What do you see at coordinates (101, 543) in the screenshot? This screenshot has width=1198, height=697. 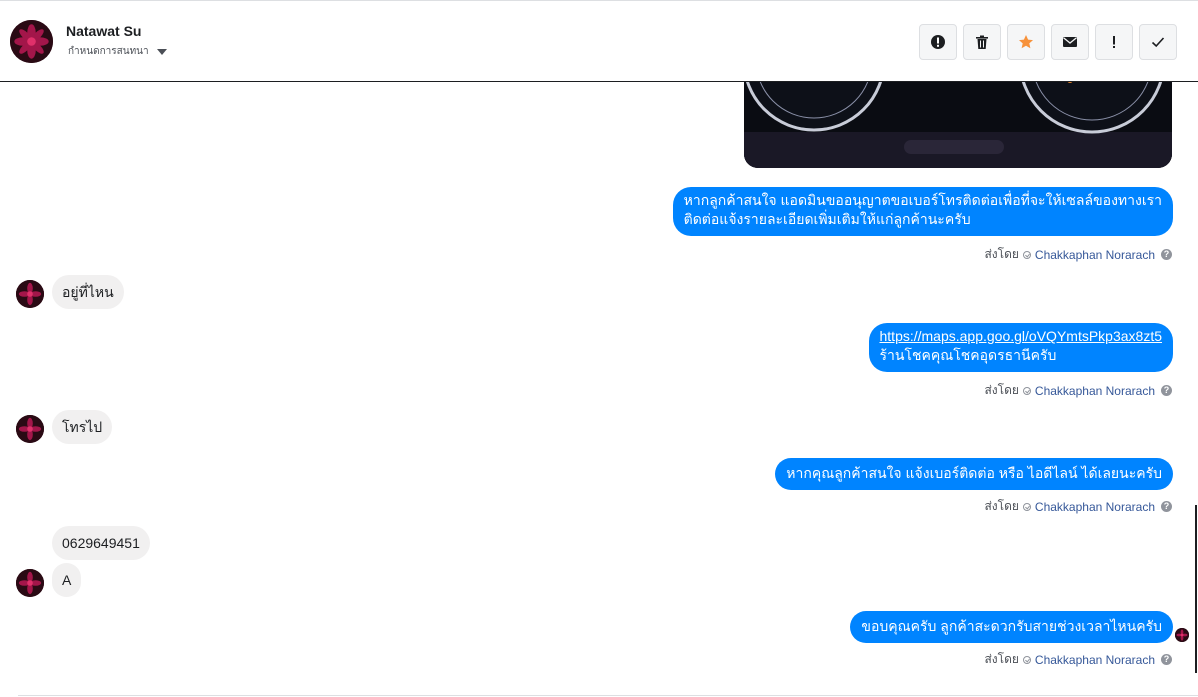 I see `incoming-message: 0629649451` at bounding box center [101, 543].